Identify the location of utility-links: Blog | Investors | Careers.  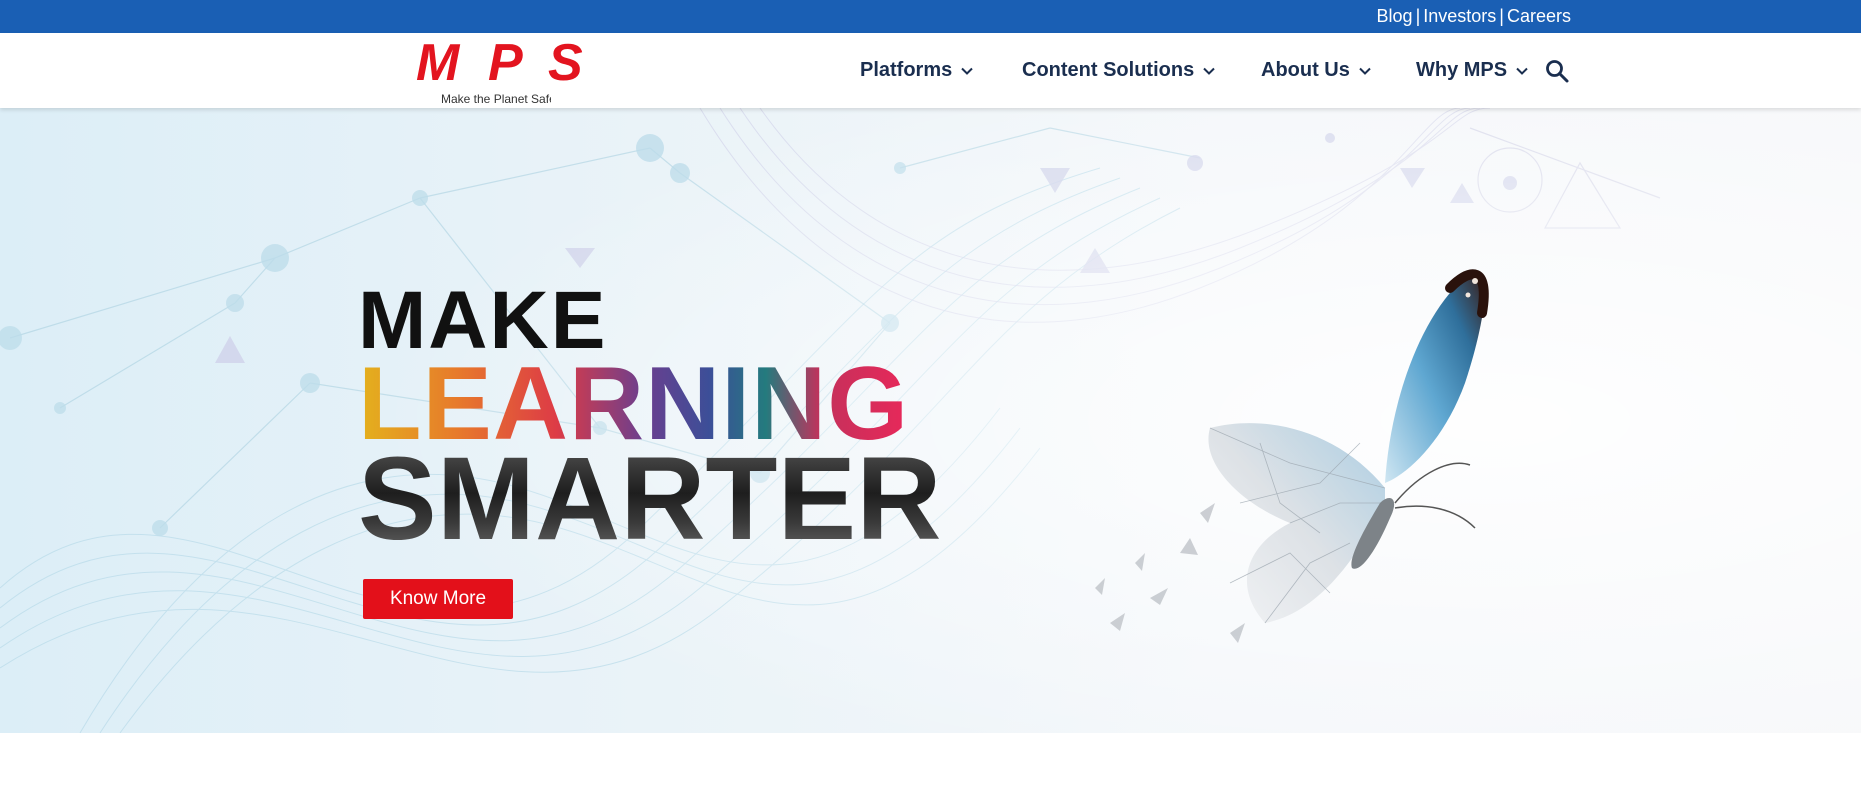
(1474, 16).